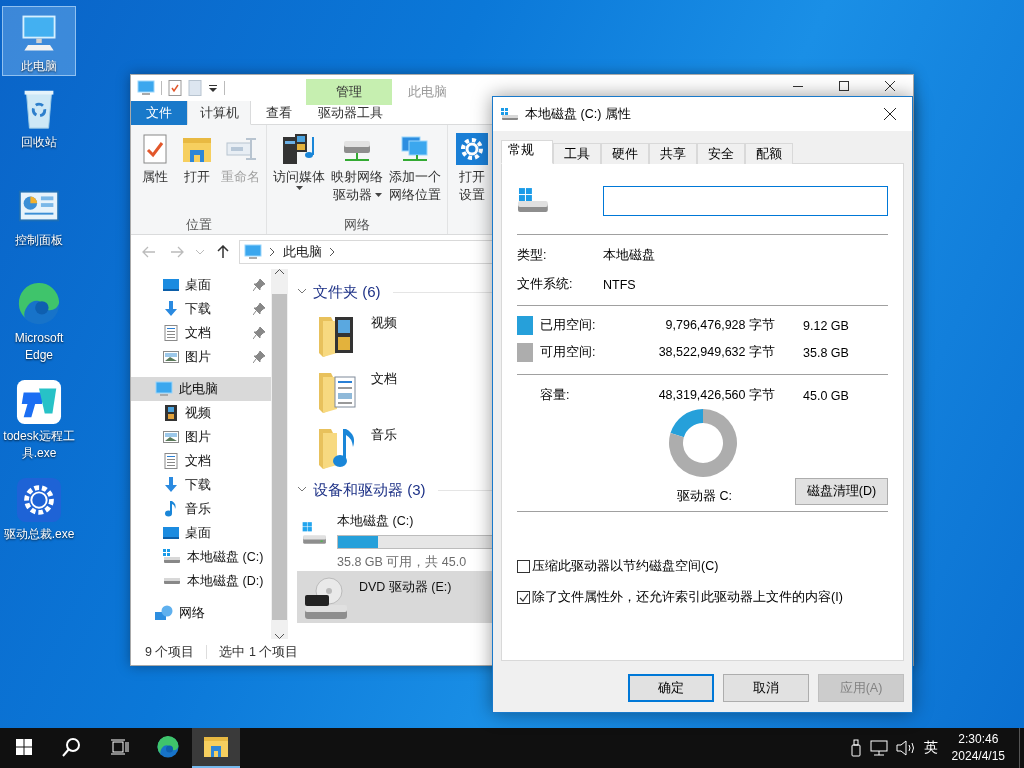 The height and width of the screenshot is (768, 1024). Describe the element at coordinates (302, 252) in the screenshot. I see `breadcrumb: 此电脑` at that location.